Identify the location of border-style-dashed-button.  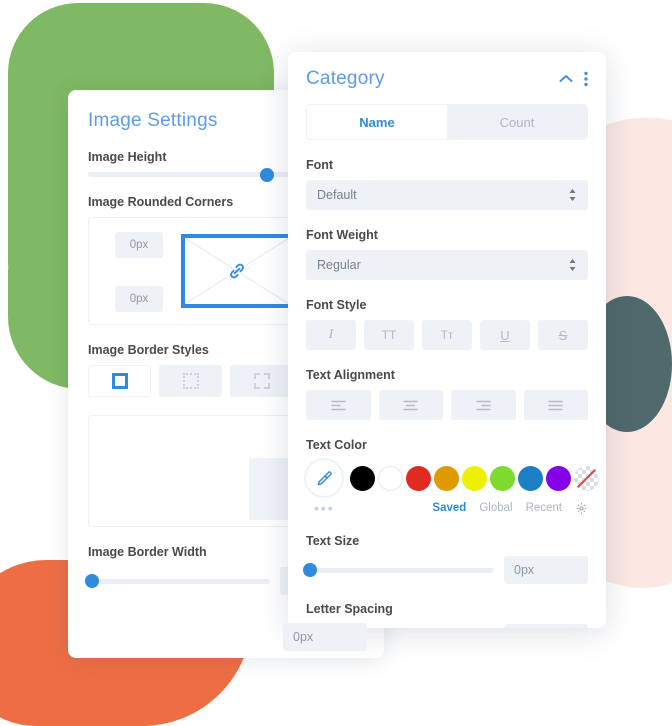
(261, 381).